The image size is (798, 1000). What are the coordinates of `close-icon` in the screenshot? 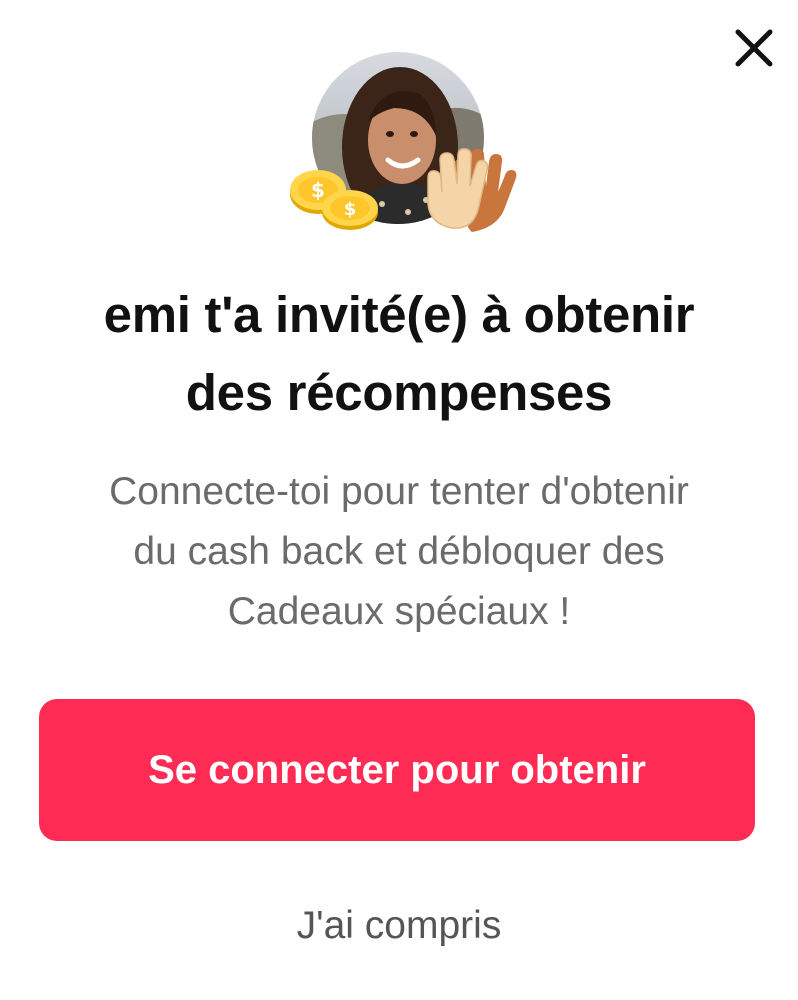 It's located at (754, 48).